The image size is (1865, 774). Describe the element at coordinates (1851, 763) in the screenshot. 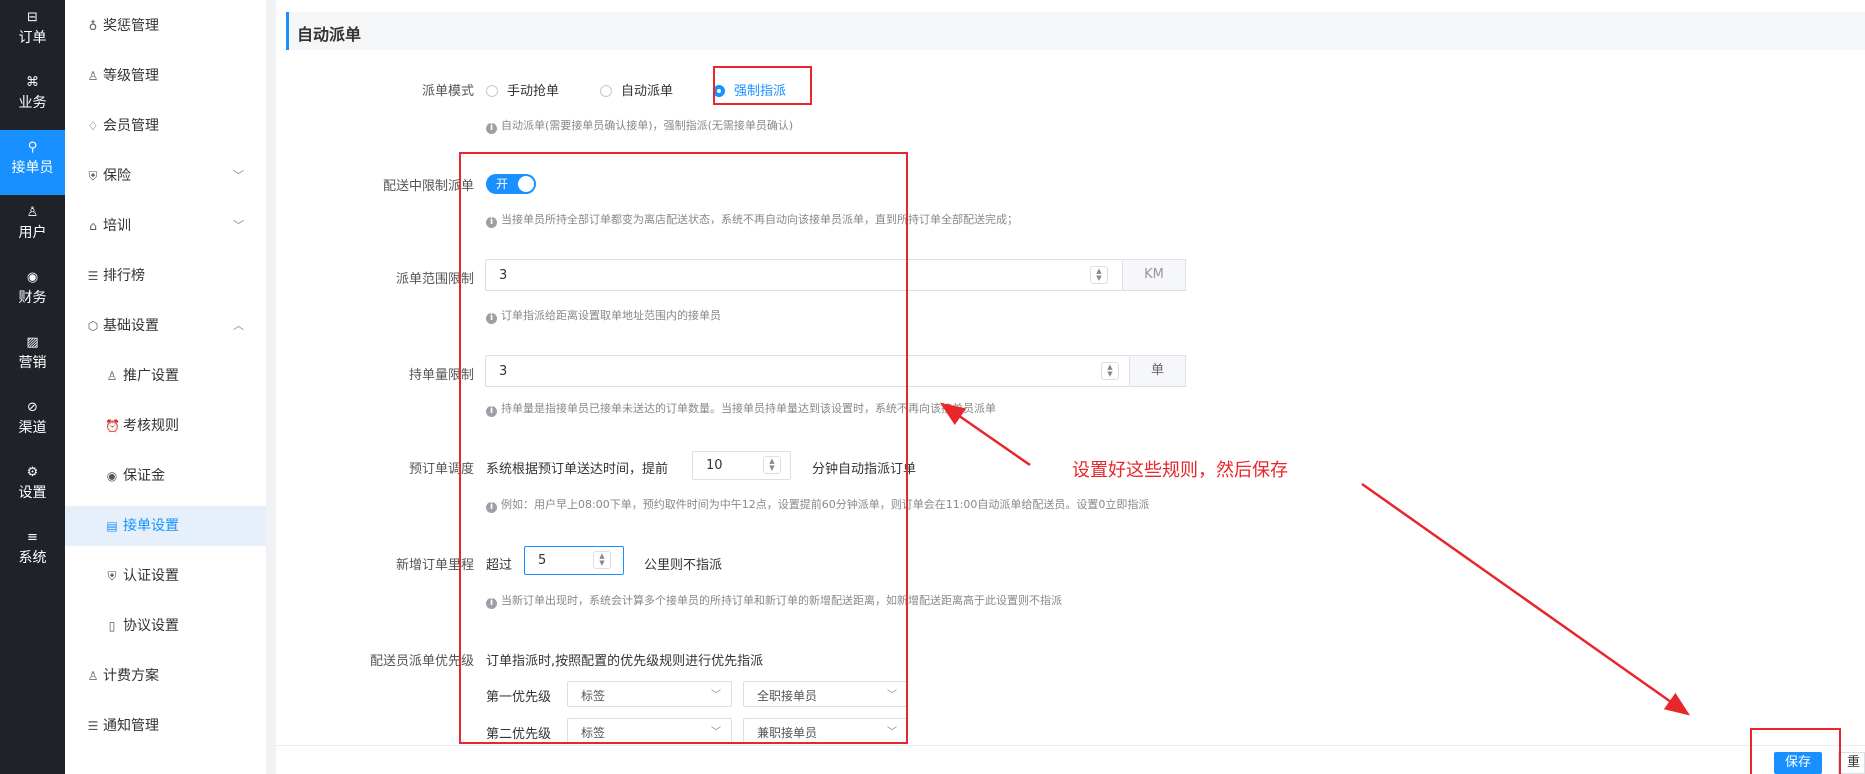

I see `reset-button: 重置` at that location.